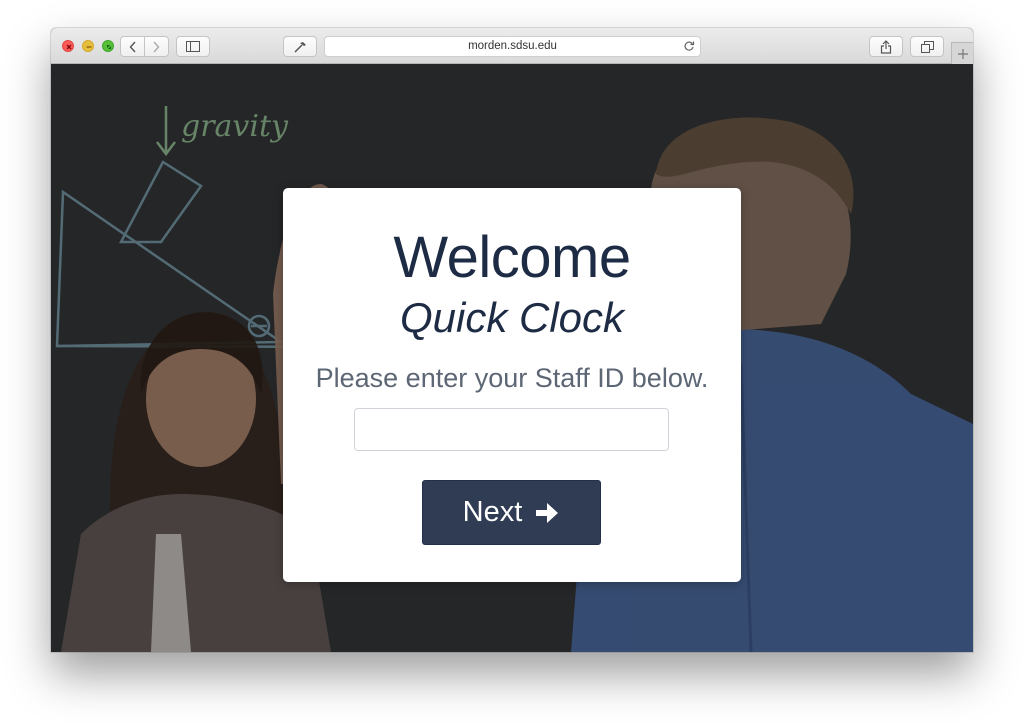  I want to click on tabs-overview-icon, so click(927, 46).